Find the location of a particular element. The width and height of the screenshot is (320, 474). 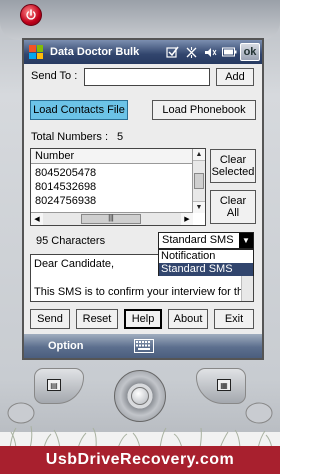

load-phonebook-button: Load Phonebook is located at coordinates (204, 110).